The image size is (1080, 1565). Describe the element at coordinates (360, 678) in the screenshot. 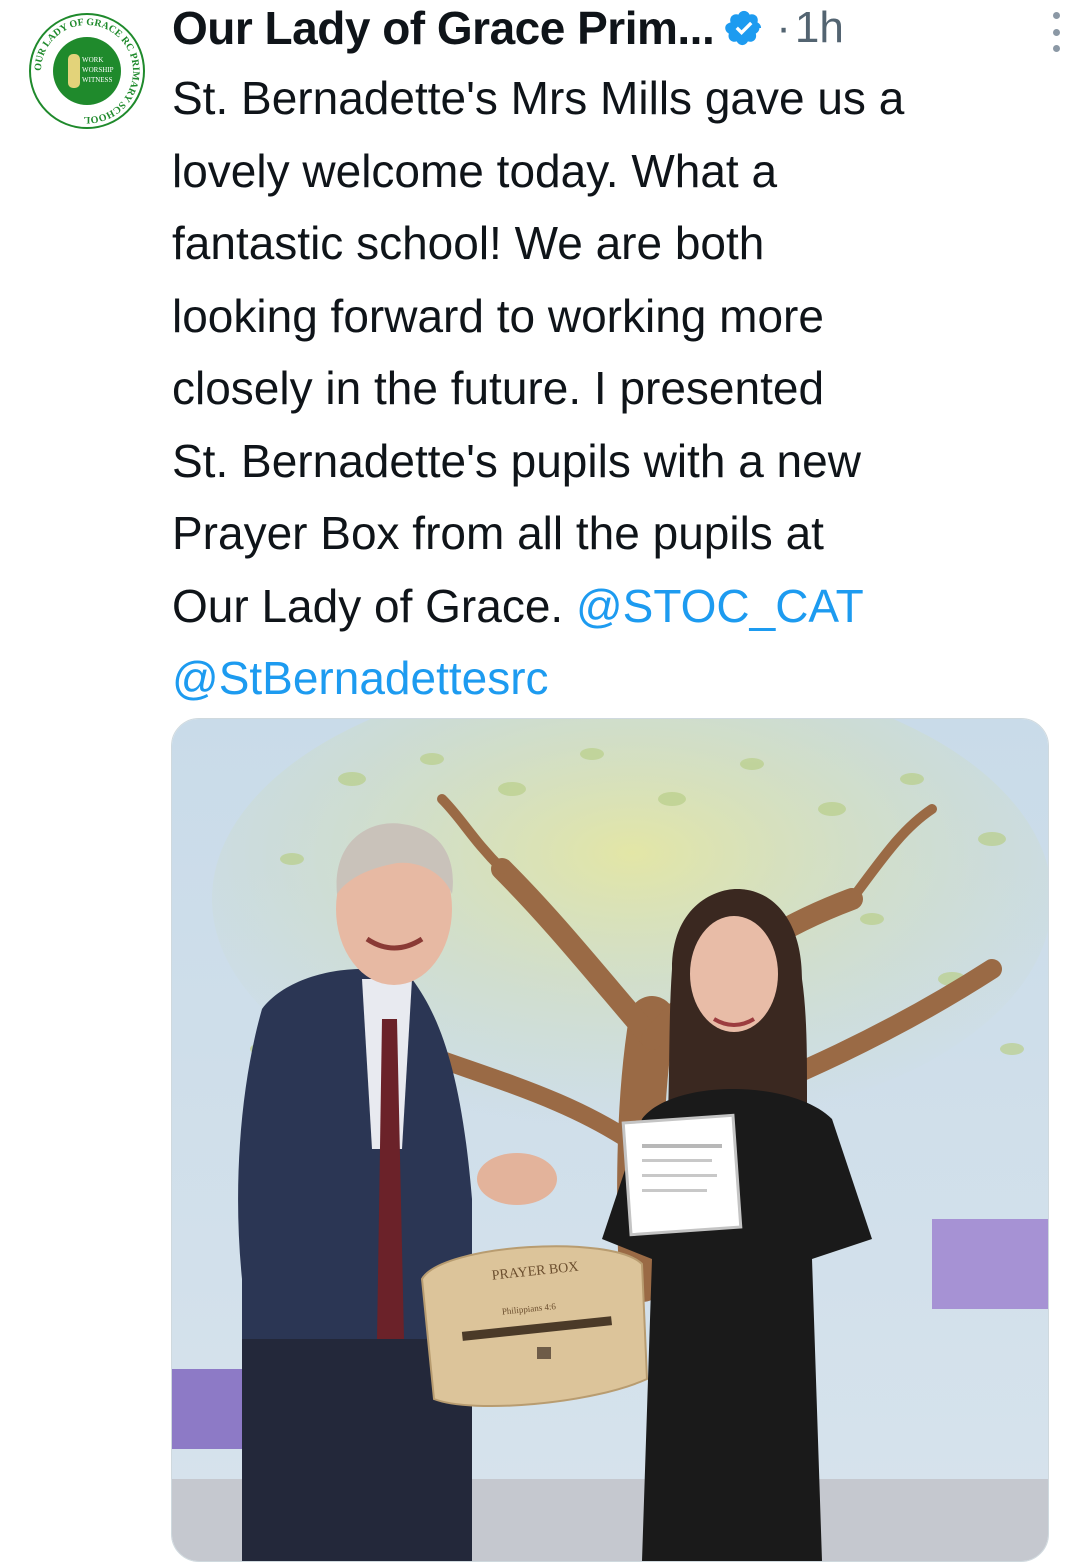

I see `mention-link-stbernadettes: @StBernadettesrc` at that location.